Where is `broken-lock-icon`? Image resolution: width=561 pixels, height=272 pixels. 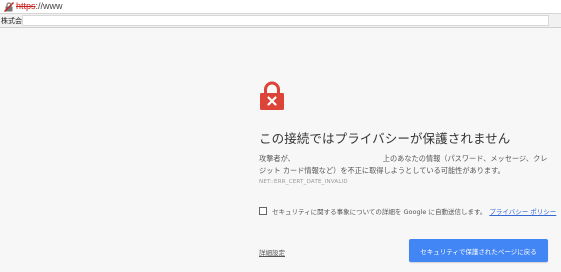
broken-lock-icon is located at coordinates (9, 7).